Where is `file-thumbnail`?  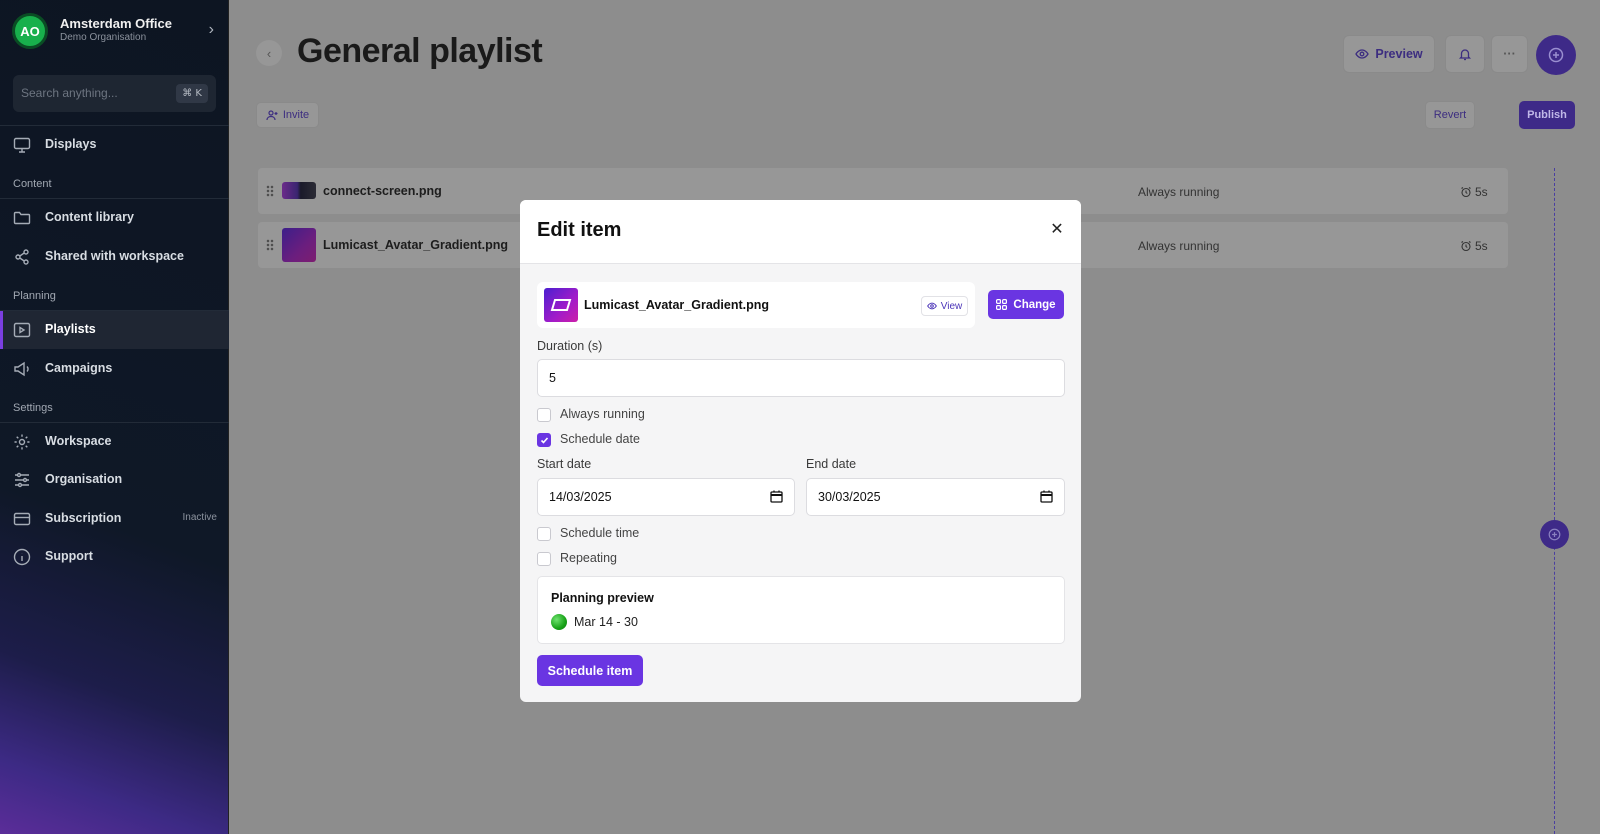 file-thumbnail is located at coordinates (561, 305).